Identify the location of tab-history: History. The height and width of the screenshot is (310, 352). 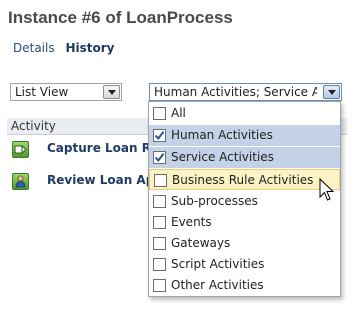
(89, 48).